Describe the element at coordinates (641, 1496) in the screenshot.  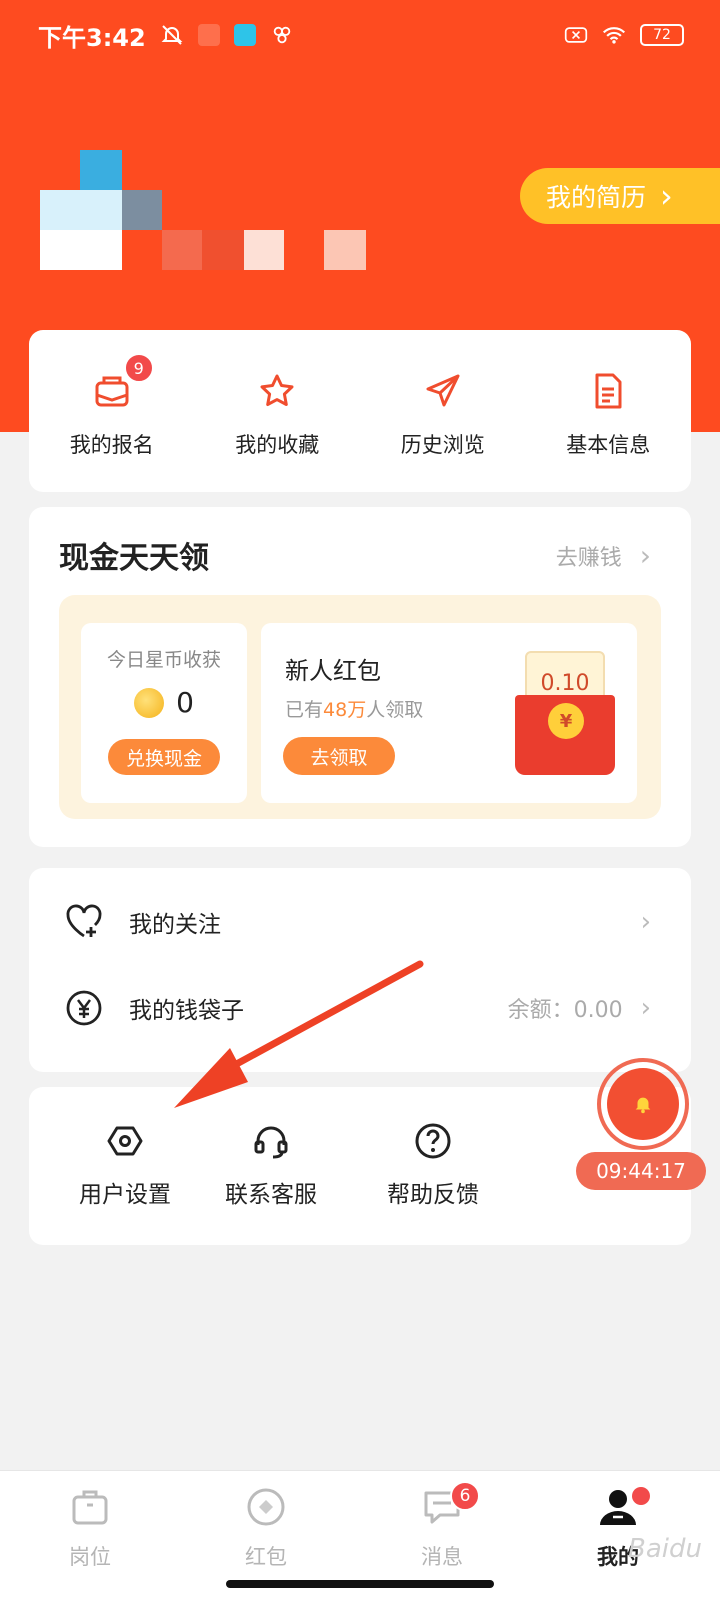
I see `unread-dot` at that location.